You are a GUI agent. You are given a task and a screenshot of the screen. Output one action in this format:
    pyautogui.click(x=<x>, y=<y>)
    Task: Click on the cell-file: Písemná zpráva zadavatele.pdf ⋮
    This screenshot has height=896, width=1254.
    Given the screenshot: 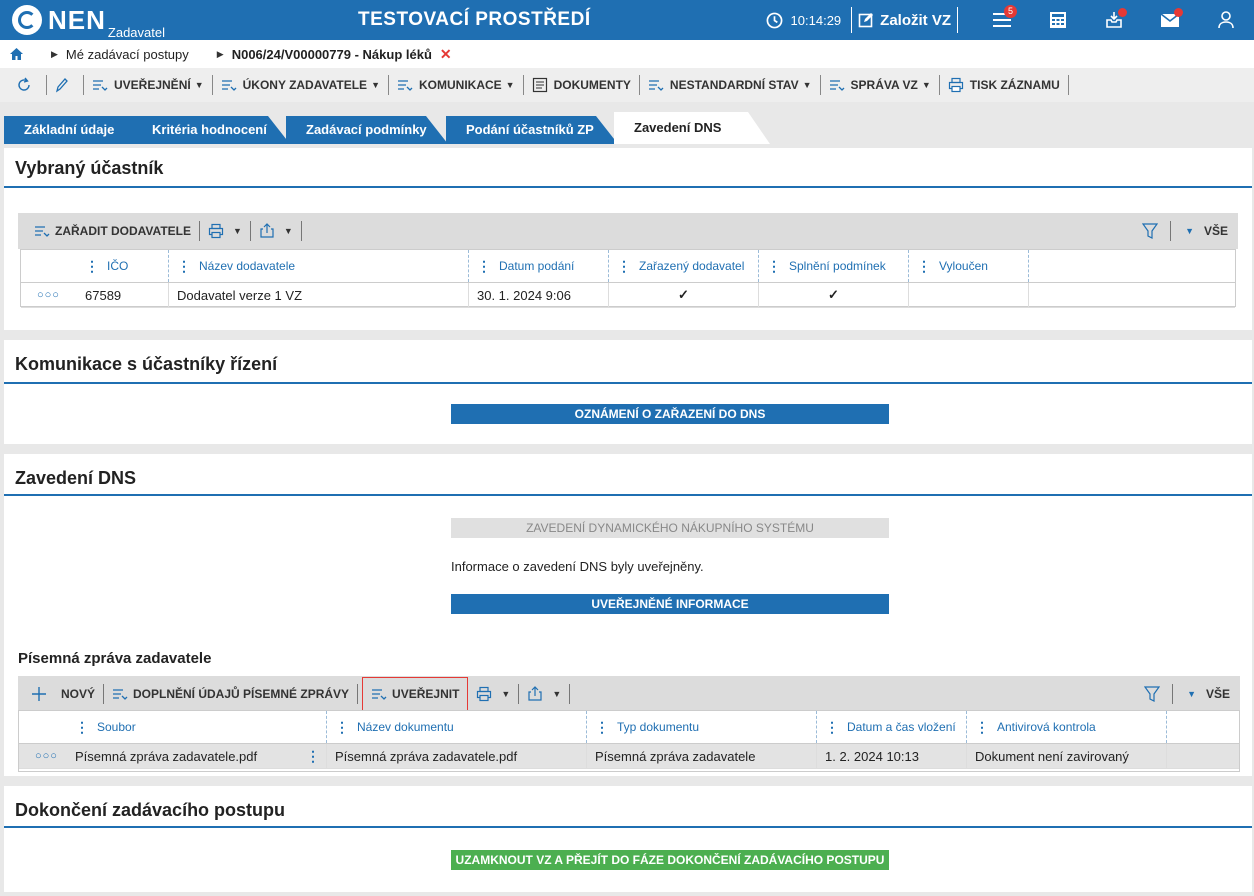 What is the action you would take?
    pyautogui.click(x=197, y=756)
    